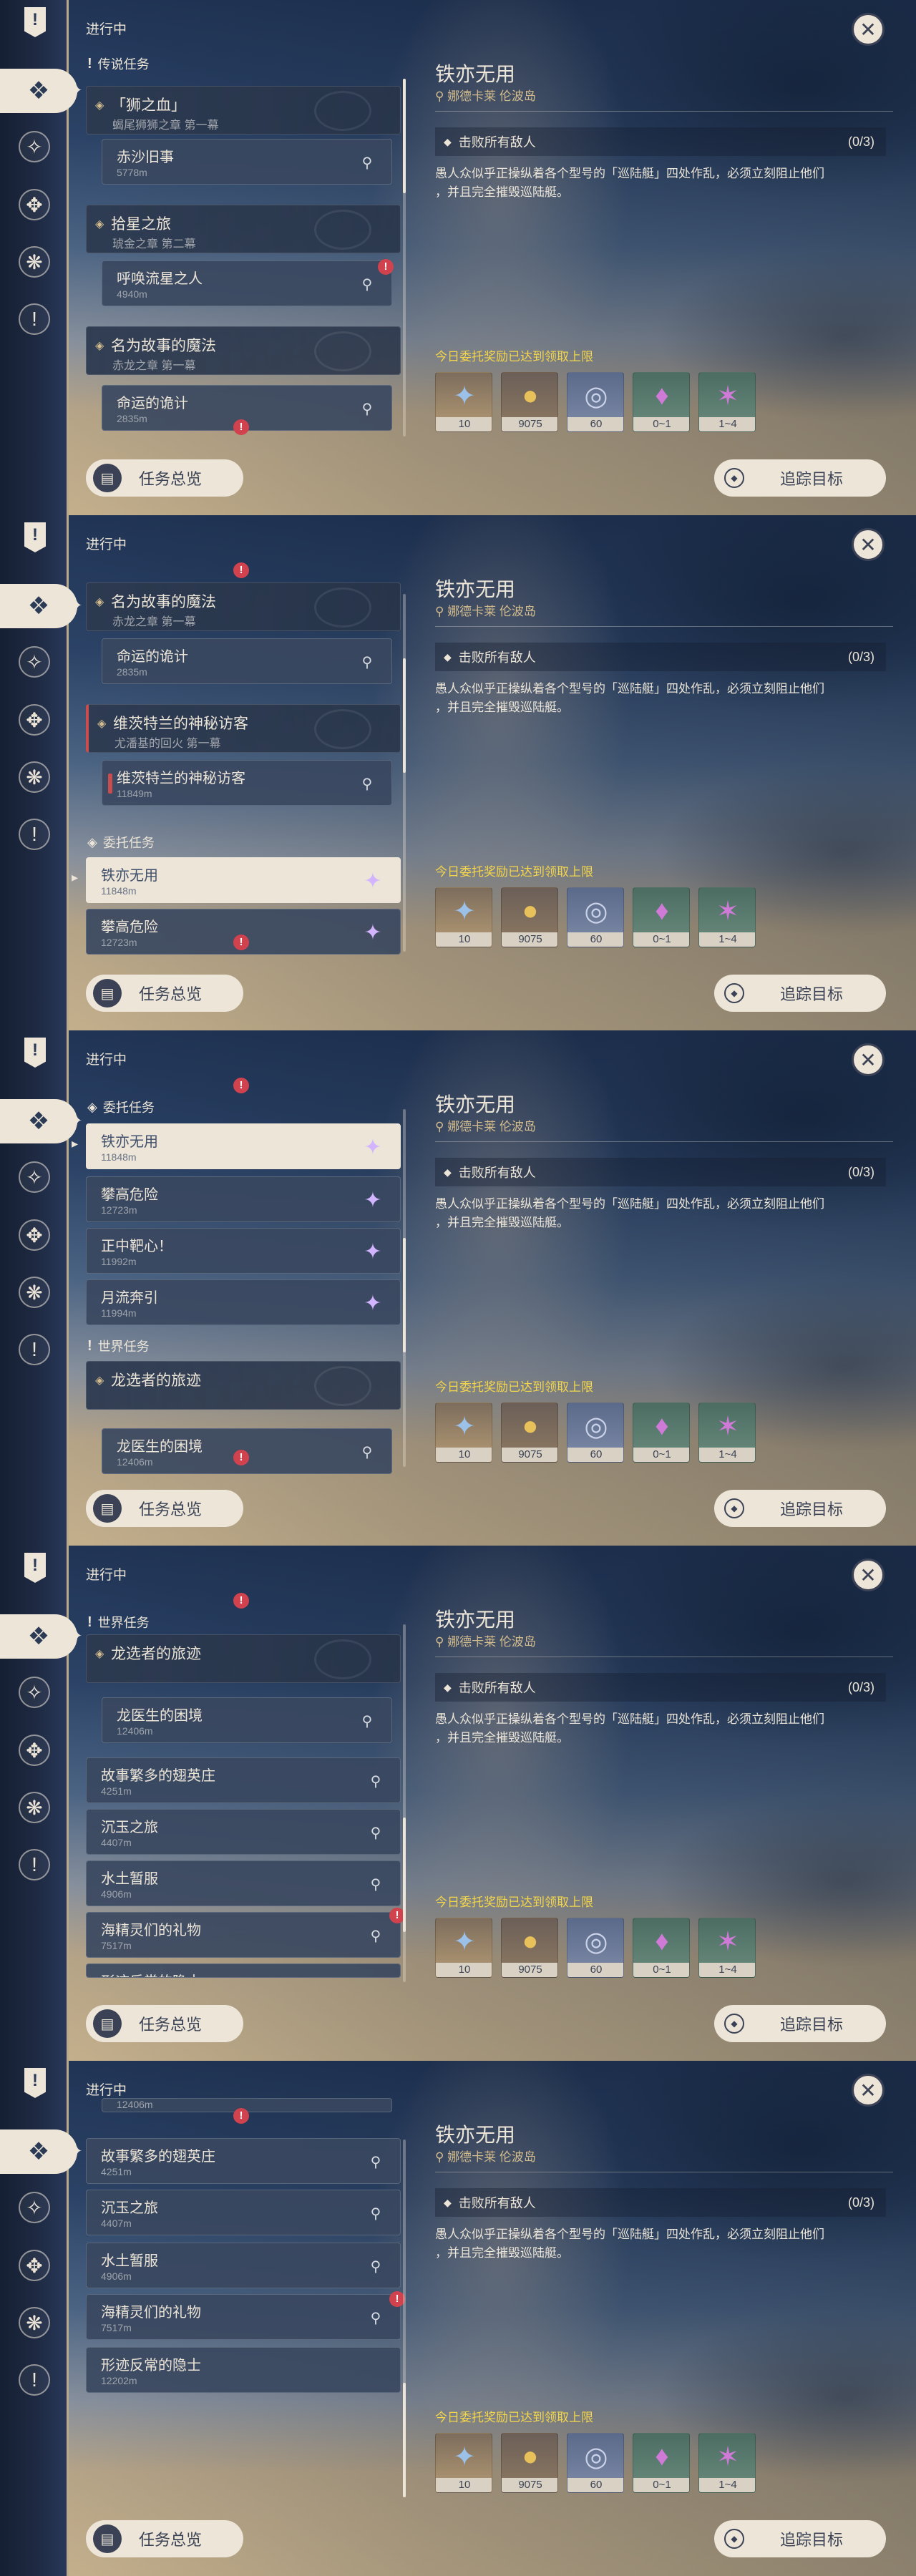 This screenshot has height=2576, width=916. What do you see at coordinates (243, 1970) in the screenshot?
I see `quest-step: 形迹反常的隐士` at bounding box center [243, 1970].